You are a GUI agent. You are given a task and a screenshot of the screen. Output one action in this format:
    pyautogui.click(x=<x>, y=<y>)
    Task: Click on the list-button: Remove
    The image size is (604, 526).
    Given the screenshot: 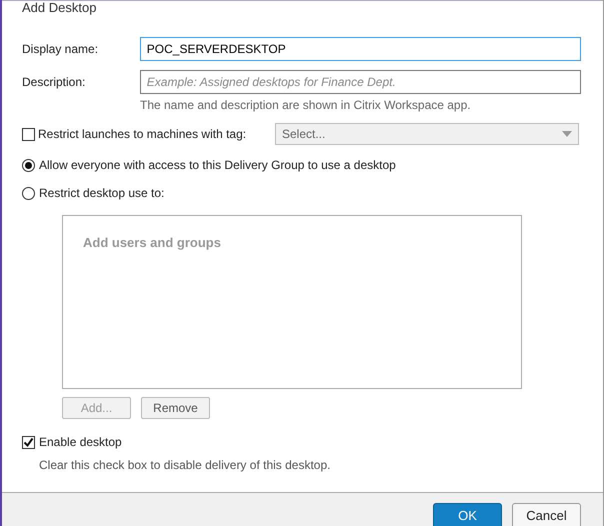 What is the action you would take?
    pyautogui.click(x=175, y=408)
    